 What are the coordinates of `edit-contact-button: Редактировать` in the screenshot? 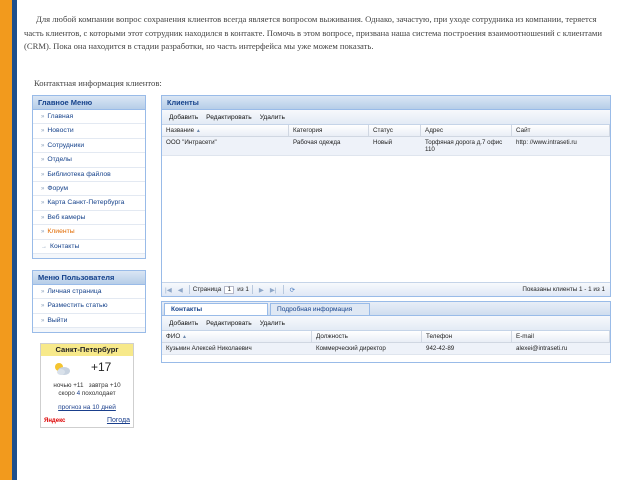 It's located at (229, 323).